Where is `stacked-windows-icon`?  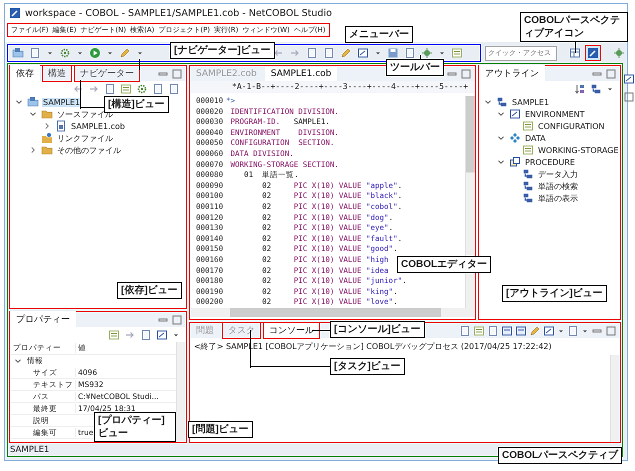
stacked-windows-icon is located at coordinates (515, 162).